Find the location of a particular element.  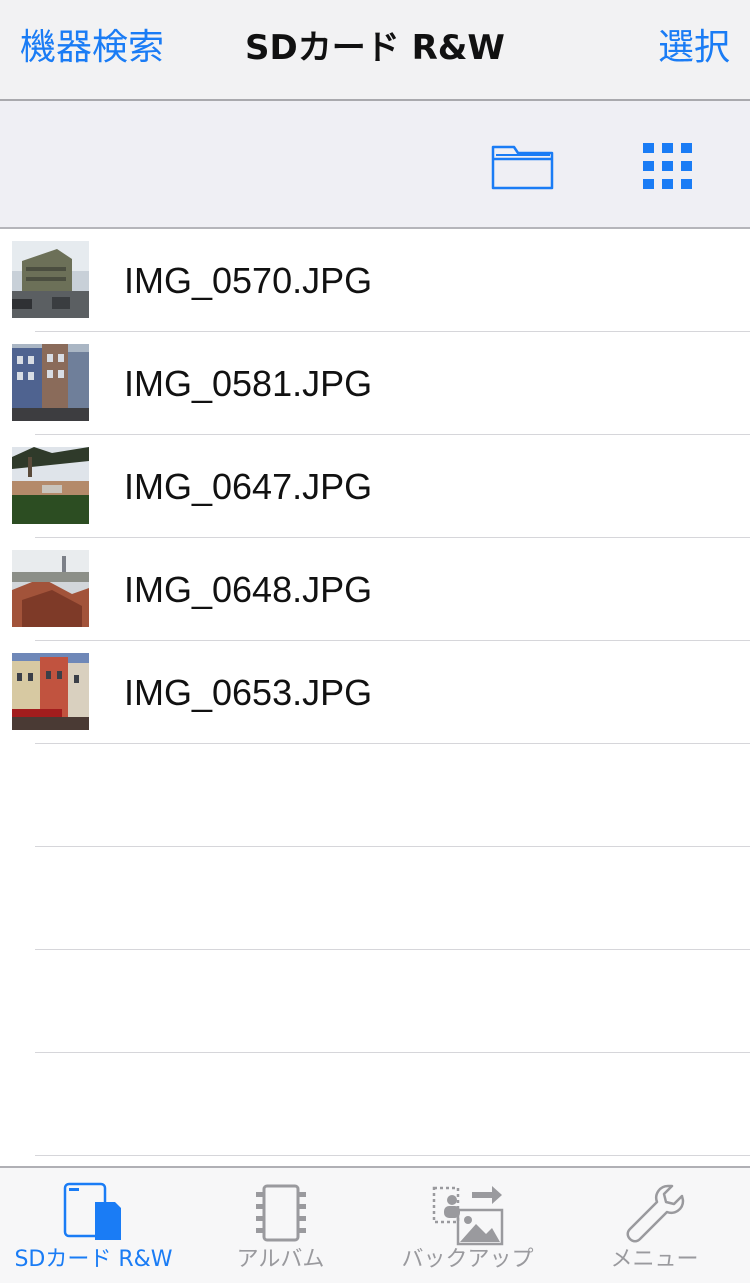

file-row: IMG_0653.JPG is located at coordinates (375, 692).